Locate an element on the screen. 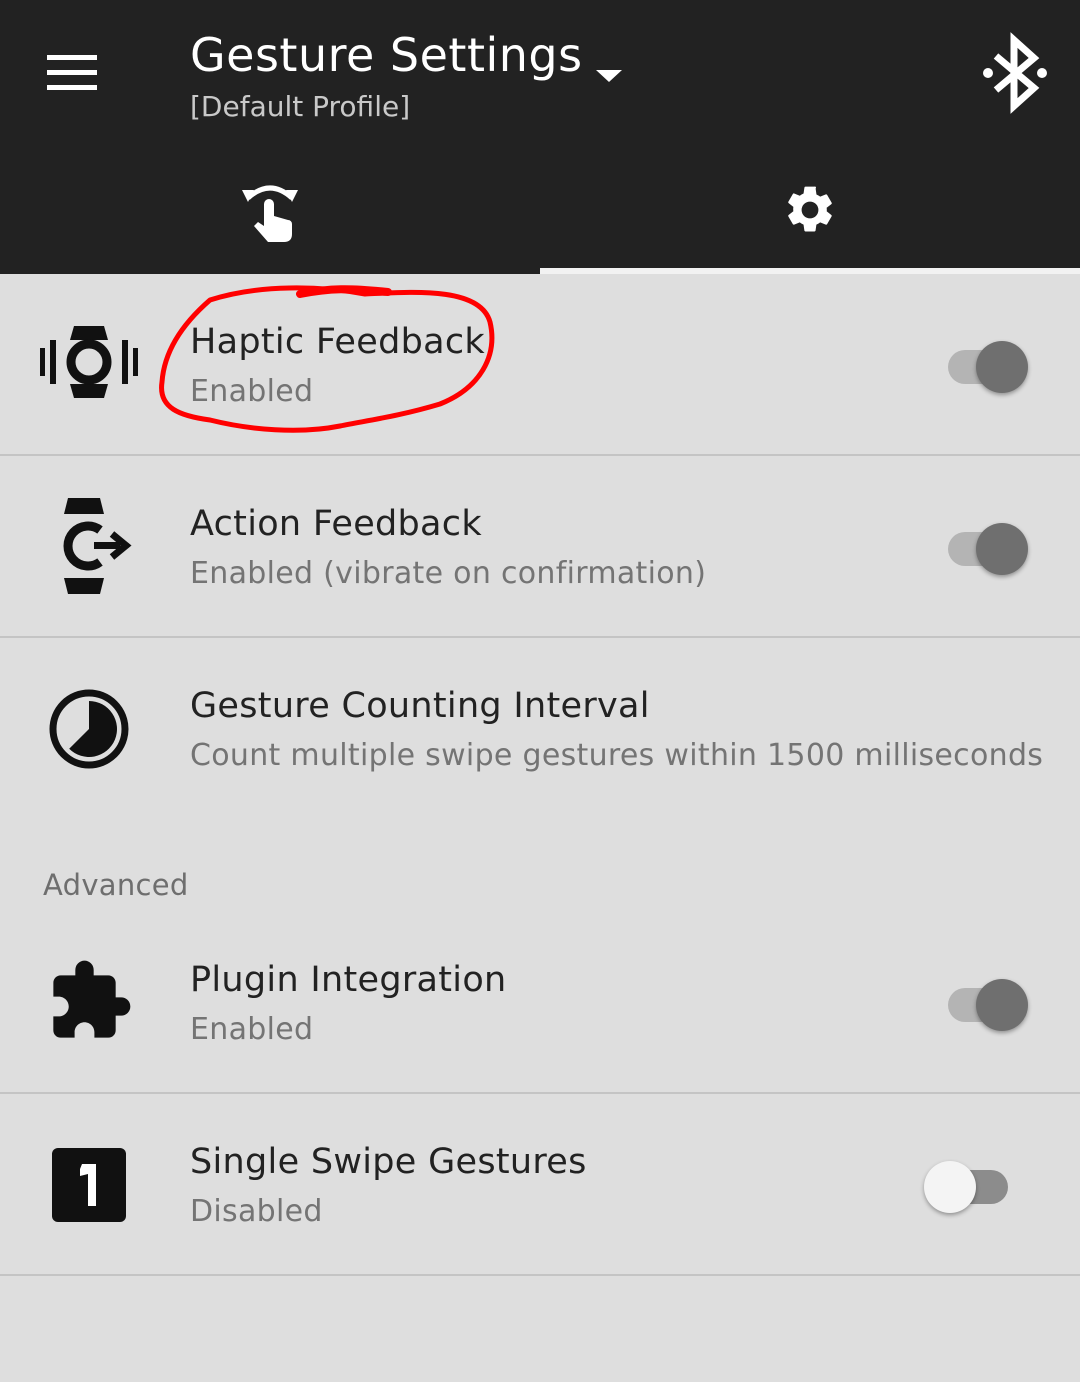  profile-name: [Default Profile] is located at coordinates (300, 106).